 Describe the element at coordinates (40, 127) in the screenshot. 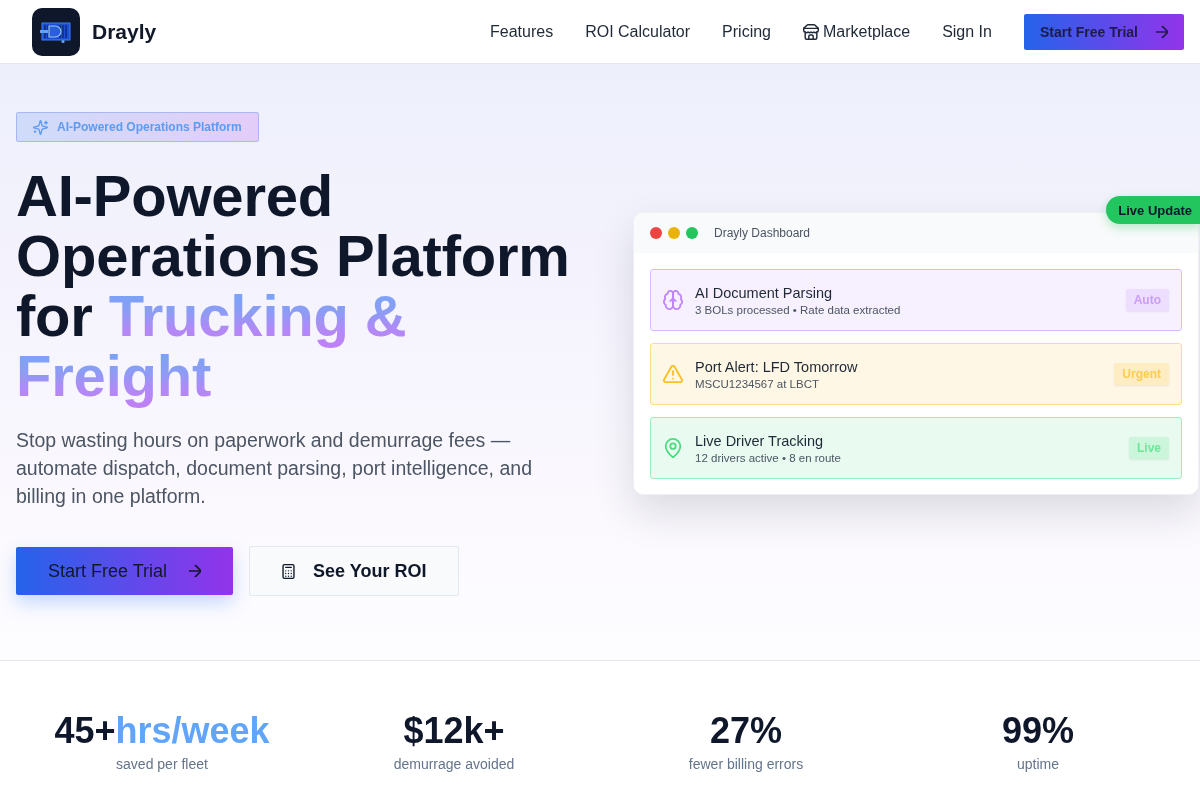

I see `sparkle-icon` at that location.